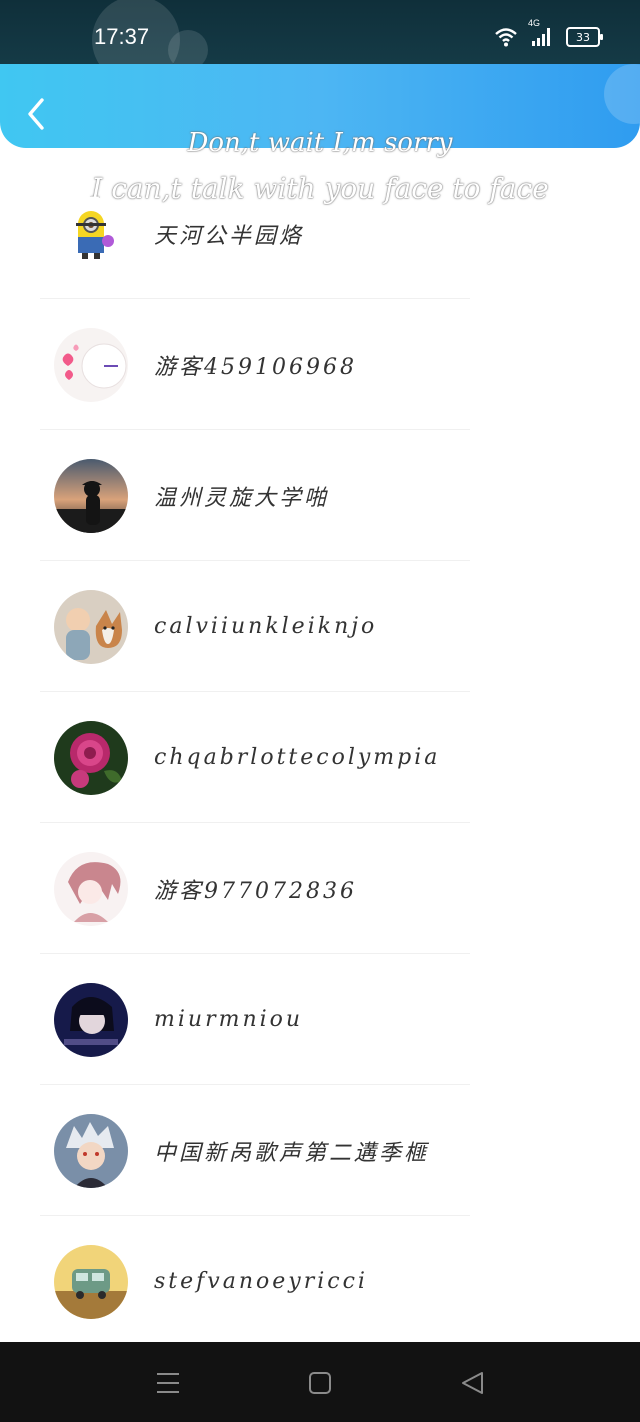 This screenshot has height=1422, width=640. I want to click on user-name: 中国新呙歌声第二遘季榧, so click(292, 1153).